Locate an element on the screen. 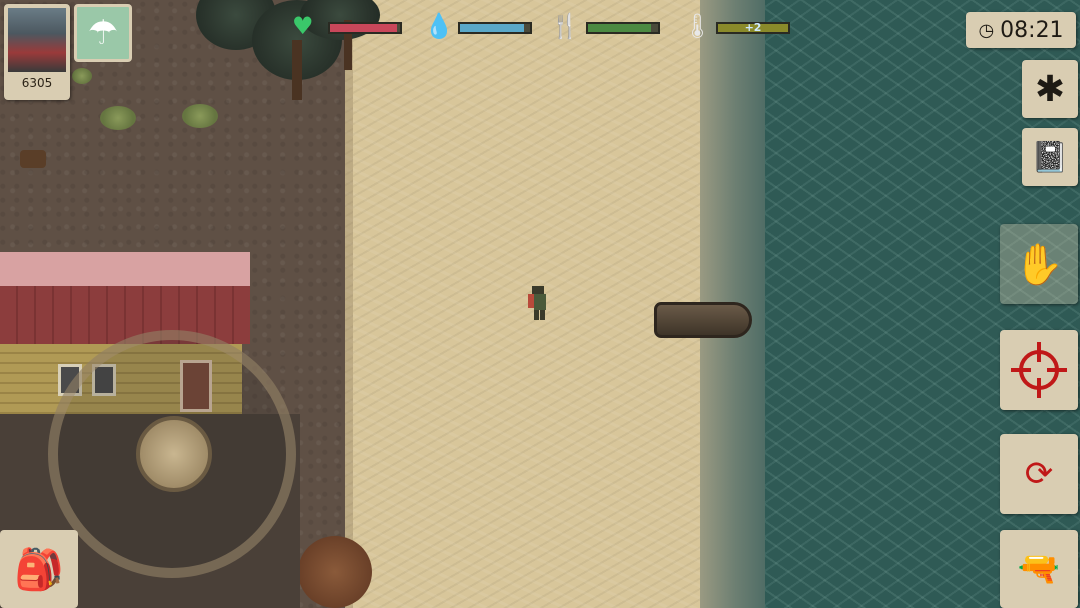 The image size is (1080, 608). crosshair-icon is located at coordinates (1039, 370).